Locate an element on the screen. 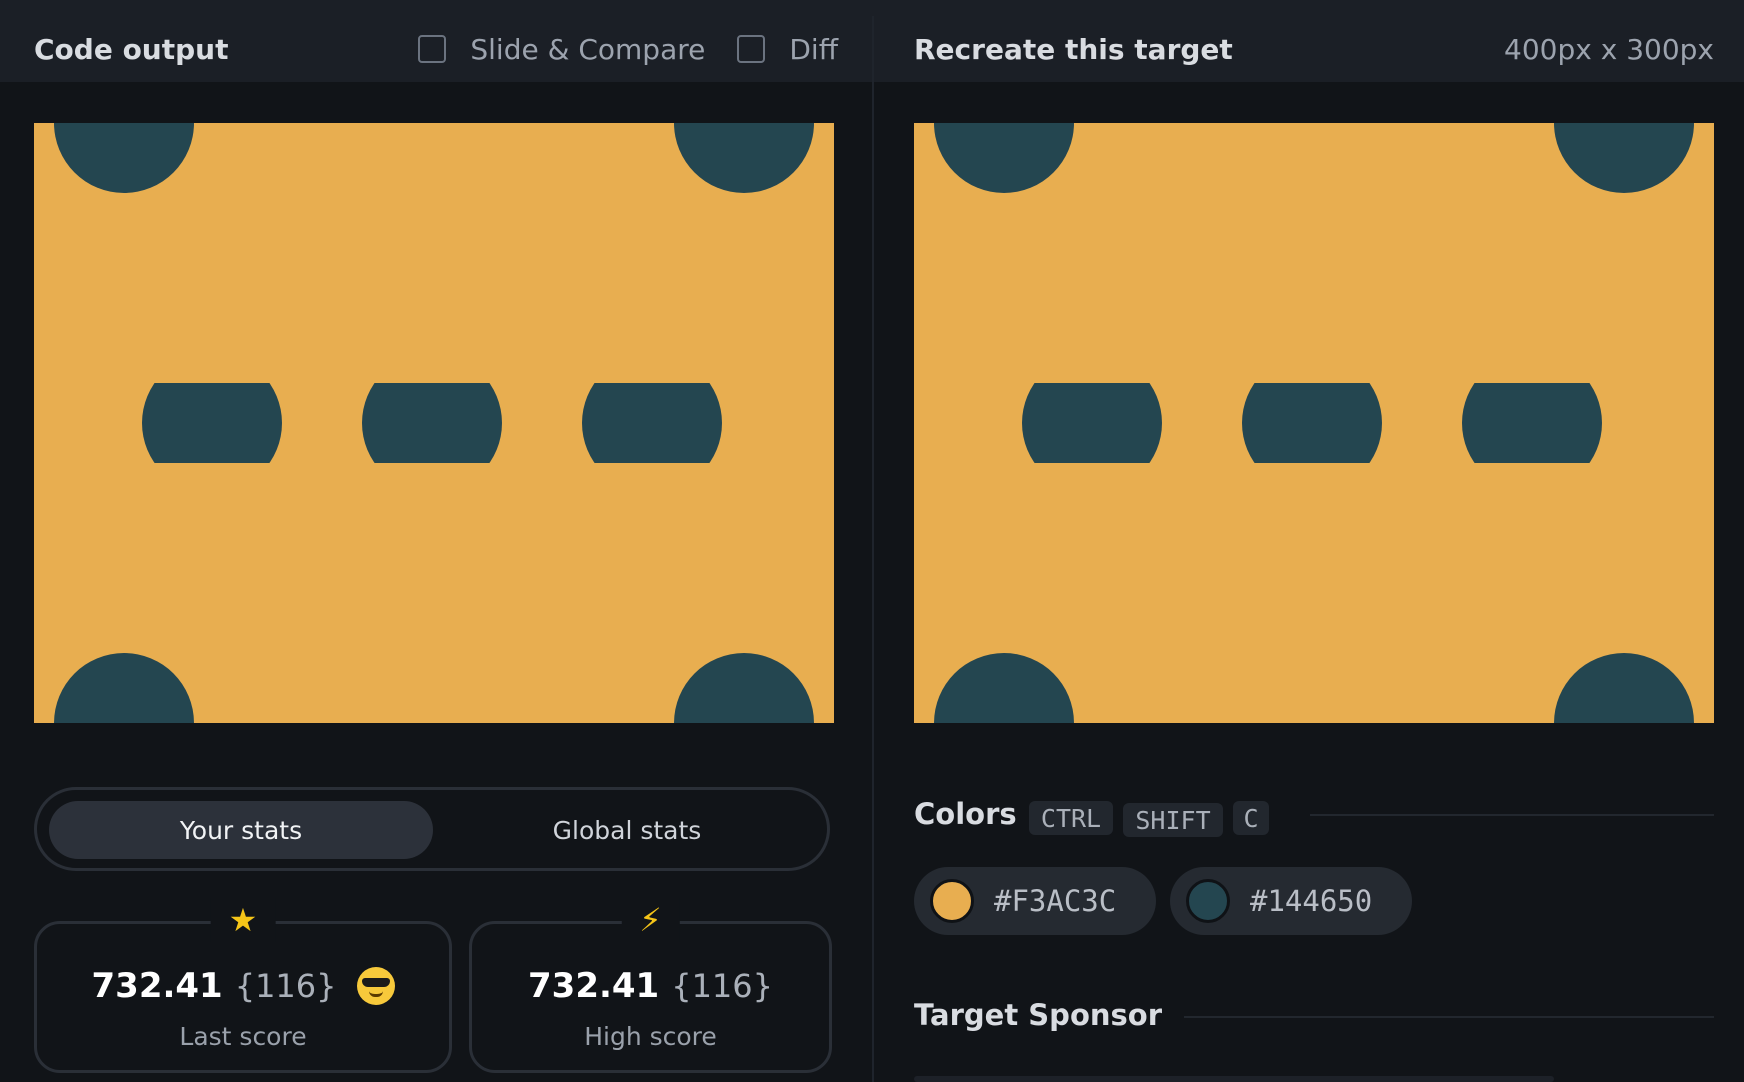 This screenshot has height=1082, width=1744. code-output-title: Code output is located at coordinates (131, 49).